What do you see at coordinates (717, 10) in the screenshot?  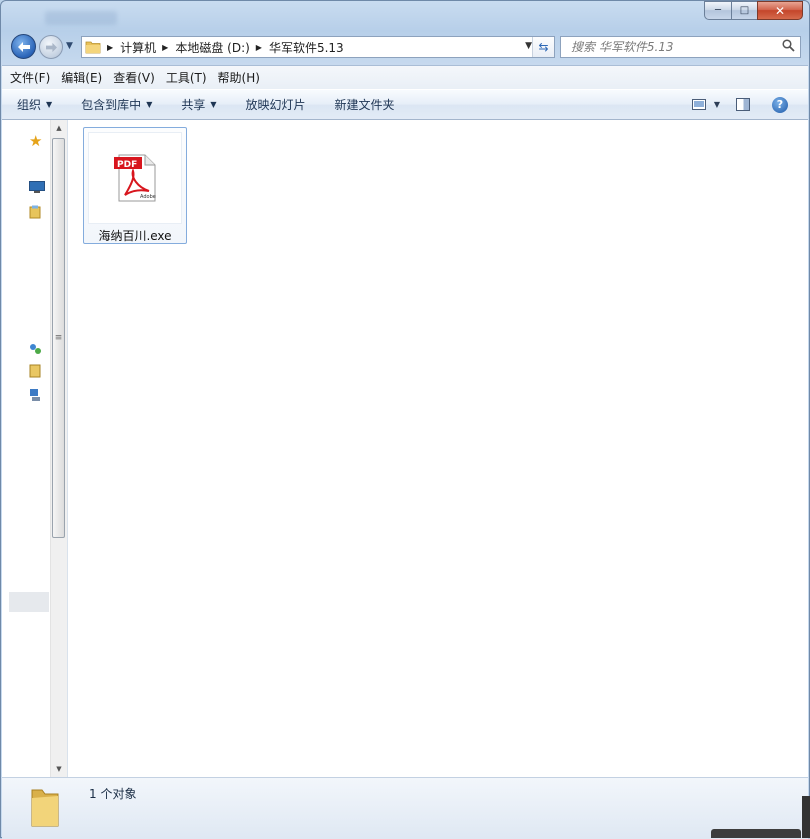 I see `minimize-button: ─` at bounding box center [717, 10].